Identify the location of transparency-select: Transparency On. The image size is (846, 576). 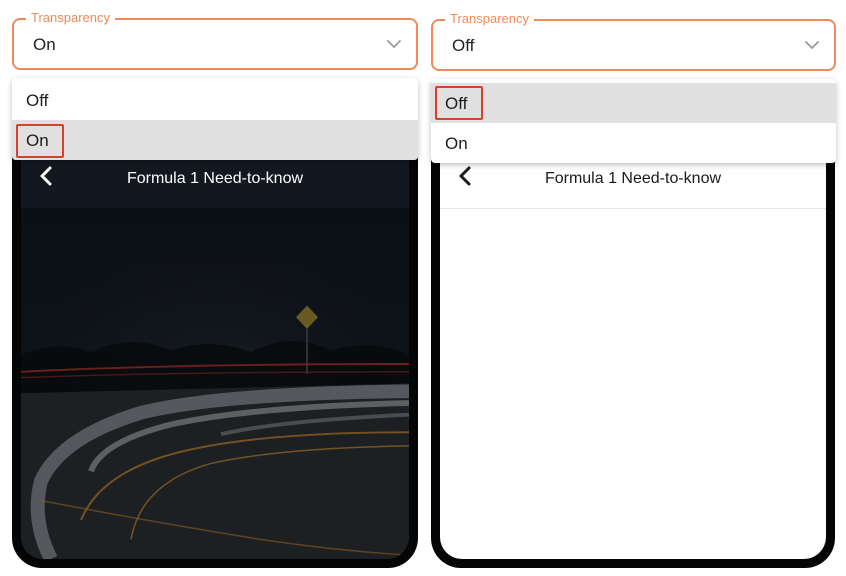
(215, 40).